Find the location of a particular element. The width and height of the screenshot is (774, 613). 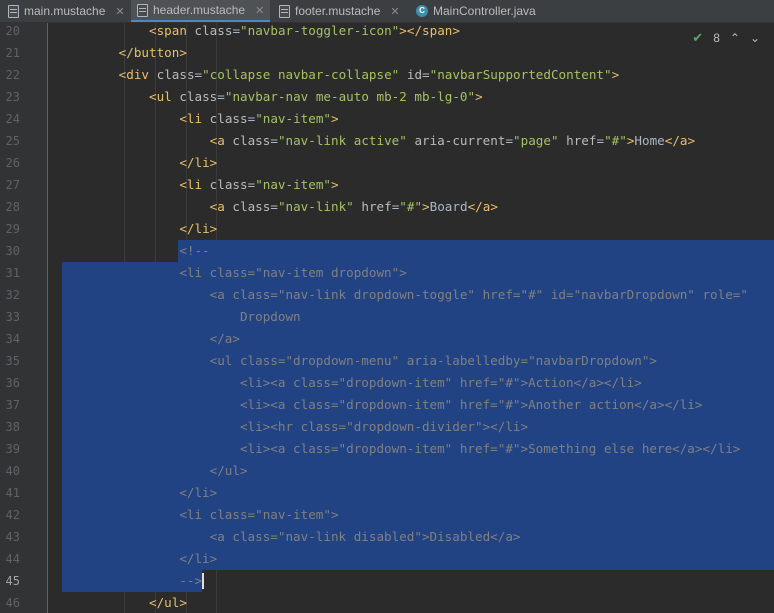

code-line: Dropdown is located at coordinates (179, 317).